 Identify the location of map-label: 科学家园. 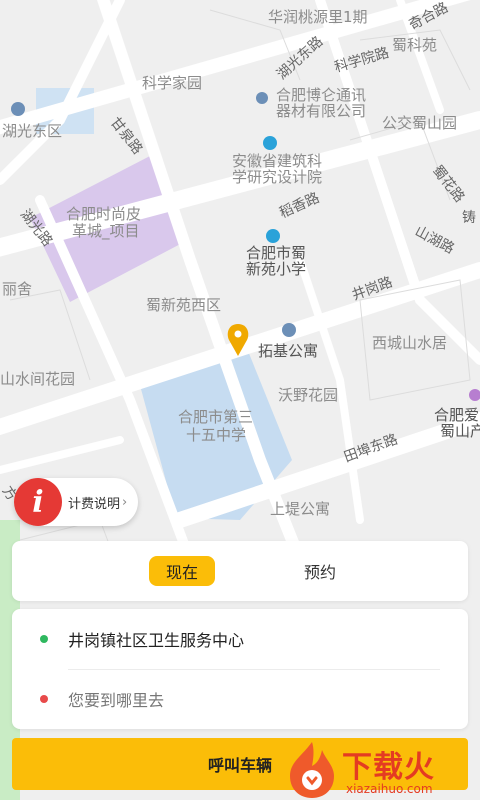
(172, 83).